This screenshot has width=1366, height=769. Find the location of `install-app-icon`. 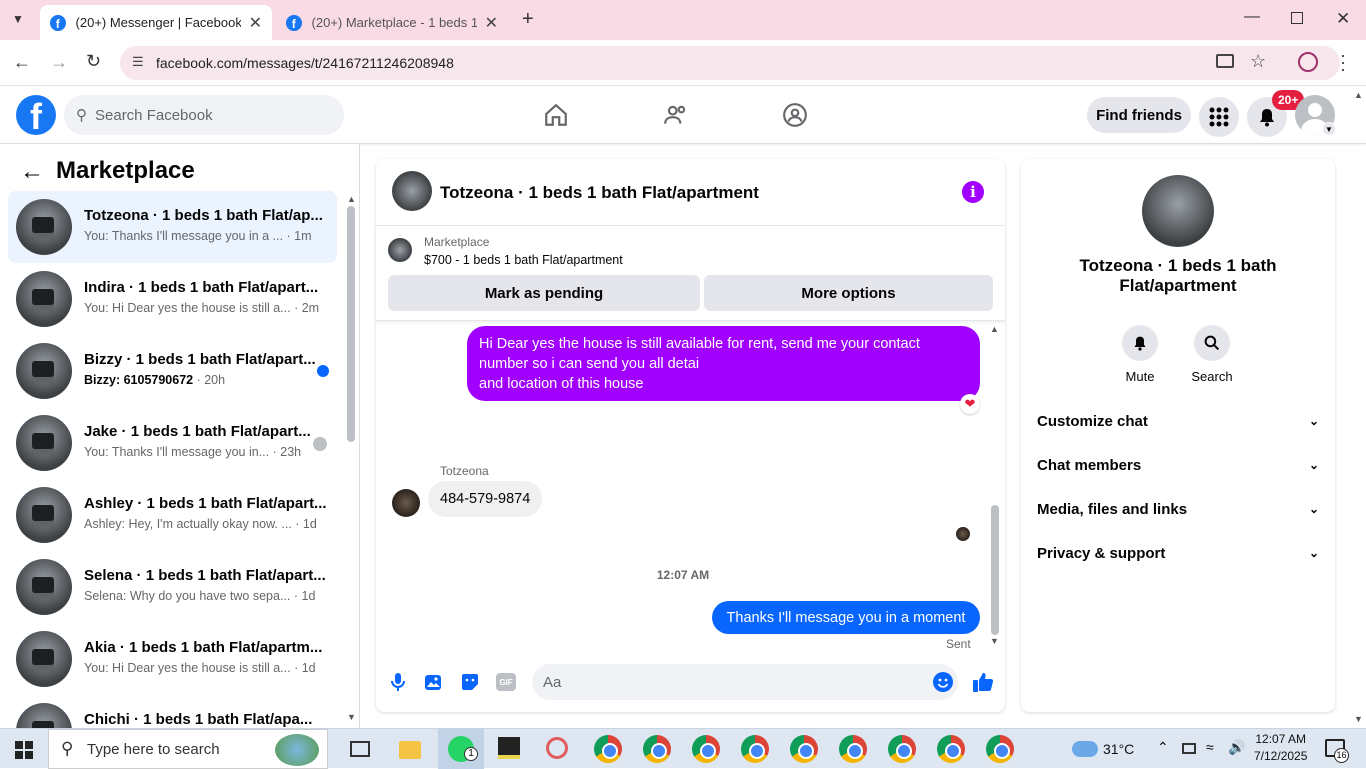

install-app-icon is located at coordinates (1225, 61).